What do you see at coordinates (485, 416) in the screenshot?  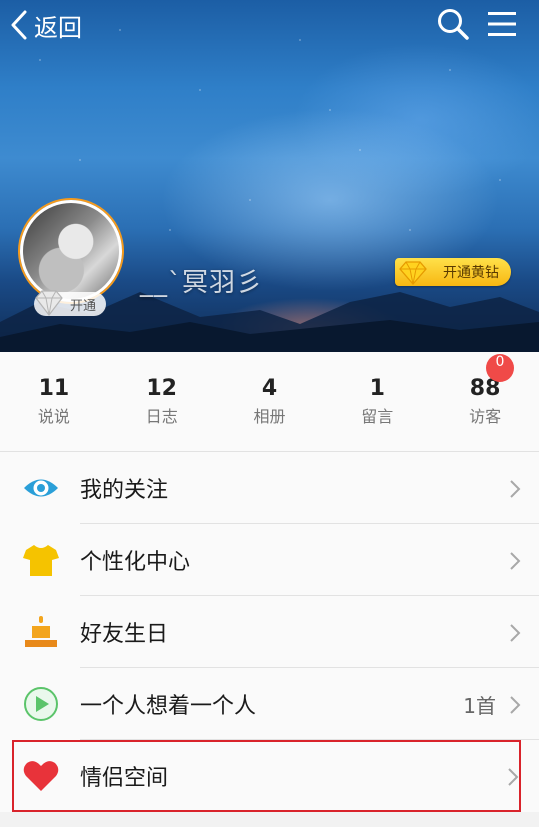 I see `stat-label: 访客` at bounding box center [485, 416].